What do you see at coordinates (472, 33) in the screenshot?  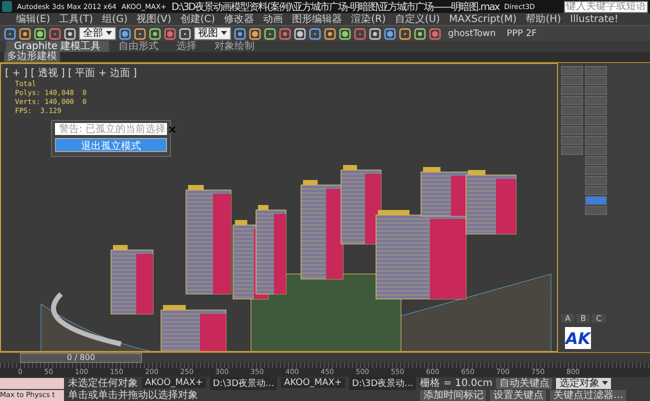 I see `named-selection-label: ghostTown` at bounding box center [472, 33].